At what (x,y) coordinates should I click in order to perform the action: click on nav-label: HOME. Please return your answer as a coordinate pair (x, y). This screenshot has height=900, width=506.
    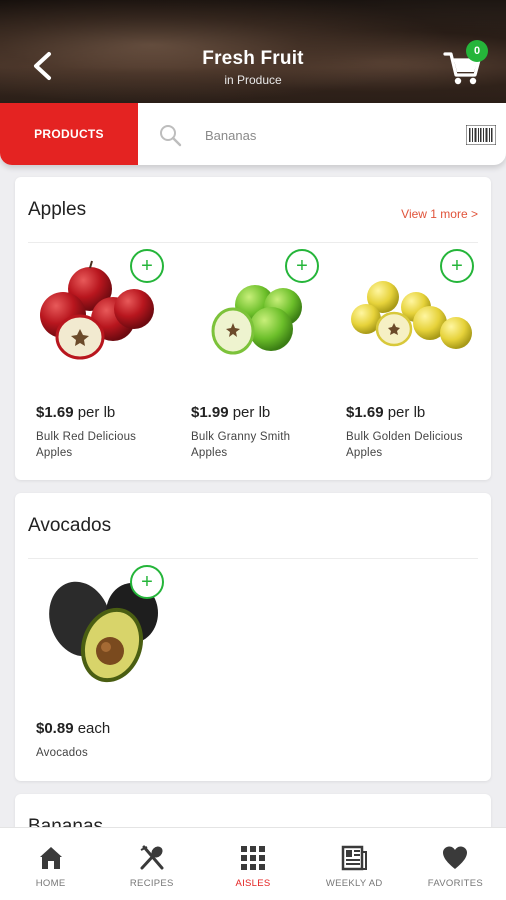
    Looking at the image, I should click on (50, 883).